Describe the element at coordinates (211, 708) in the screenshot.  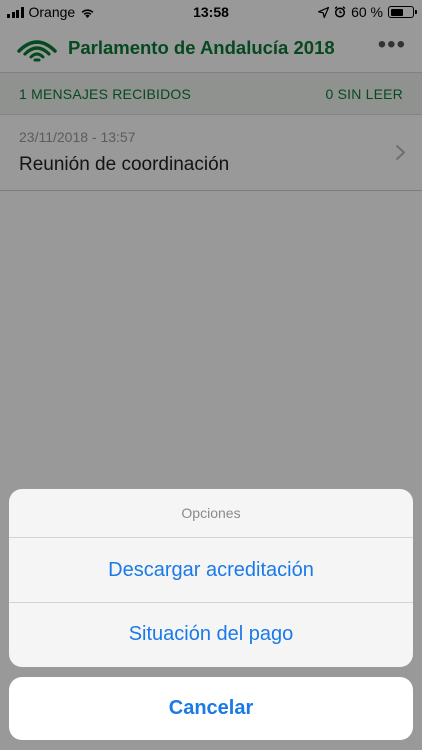
I see `cancel-button: Cancelar` at that location.